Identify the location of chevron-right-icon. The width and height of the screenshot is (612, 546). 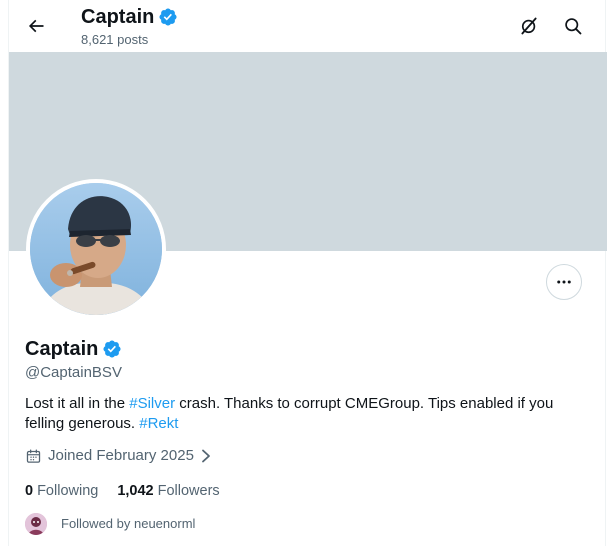
(206, 456).